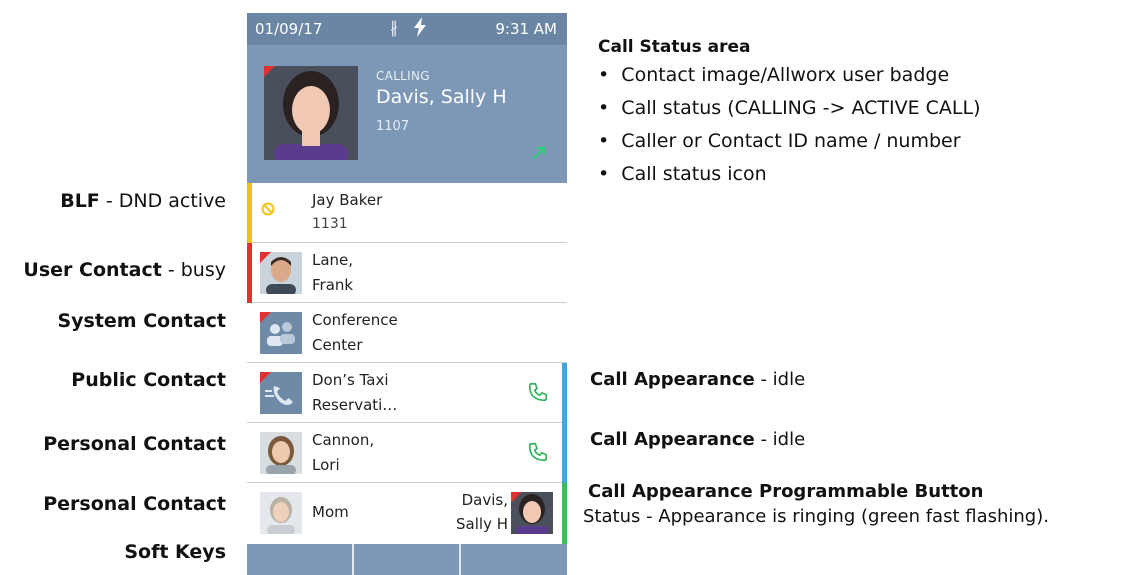  What do you see at coordinates (407, 29) in the screenshot?
I see `status-bar: 01/09/17 ∦ 9:31 AM` at bounding box center [407, 29].